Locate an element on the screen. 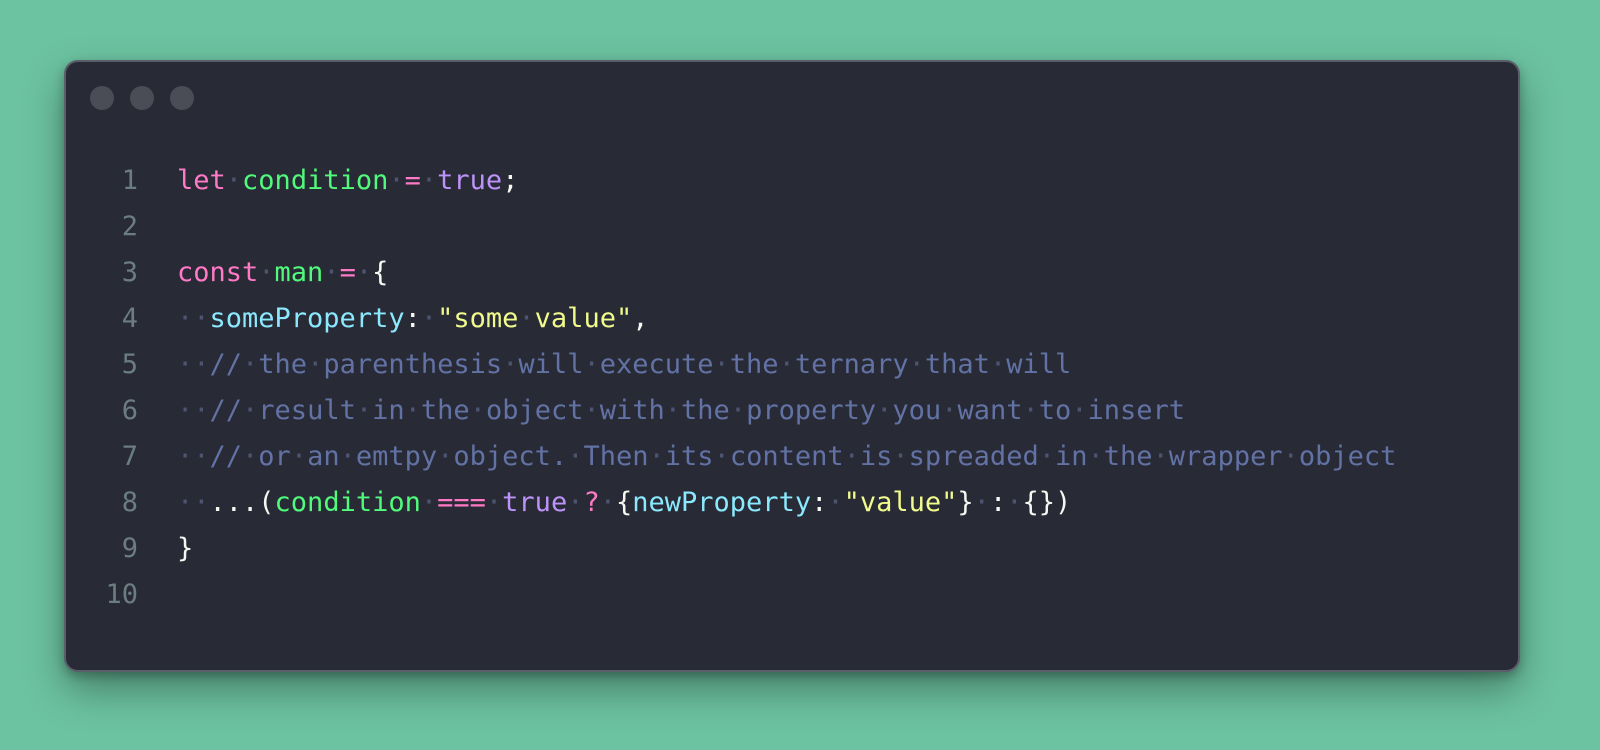  code-token: result is located at coordinates (307, 410).